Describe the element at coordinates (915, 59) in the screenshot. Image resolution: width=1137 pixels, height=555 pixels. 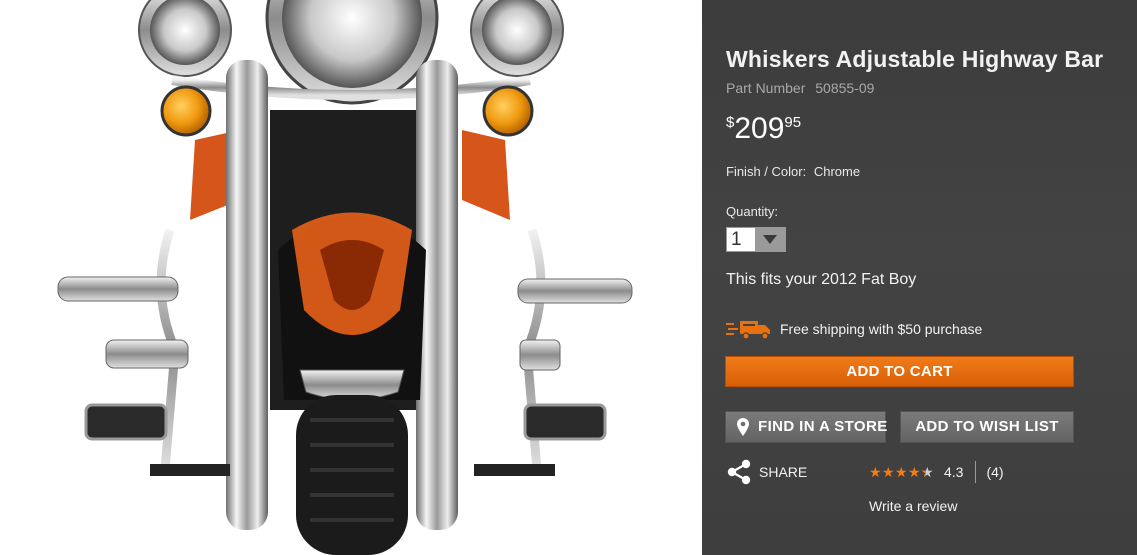
I see `product-title: Whiskers Adjustable Highway Bar` at that location.